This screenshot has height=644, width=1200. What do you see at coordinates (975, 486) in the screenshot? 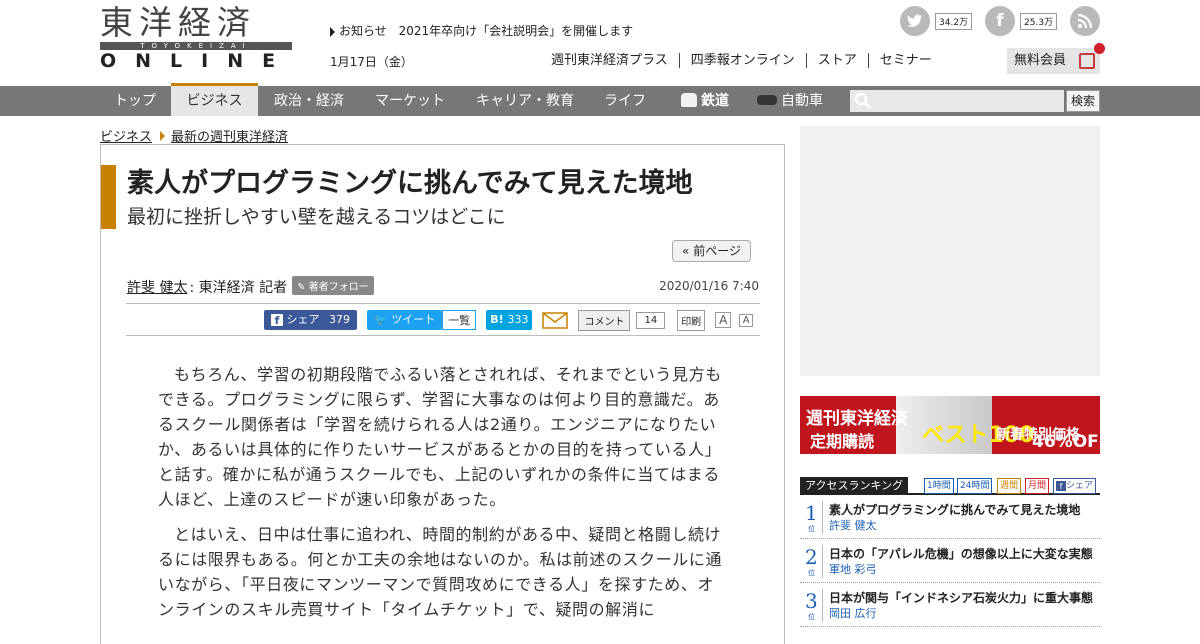
I see `ranking-tab-24h: 24時間` at bounding box center [975, 486].